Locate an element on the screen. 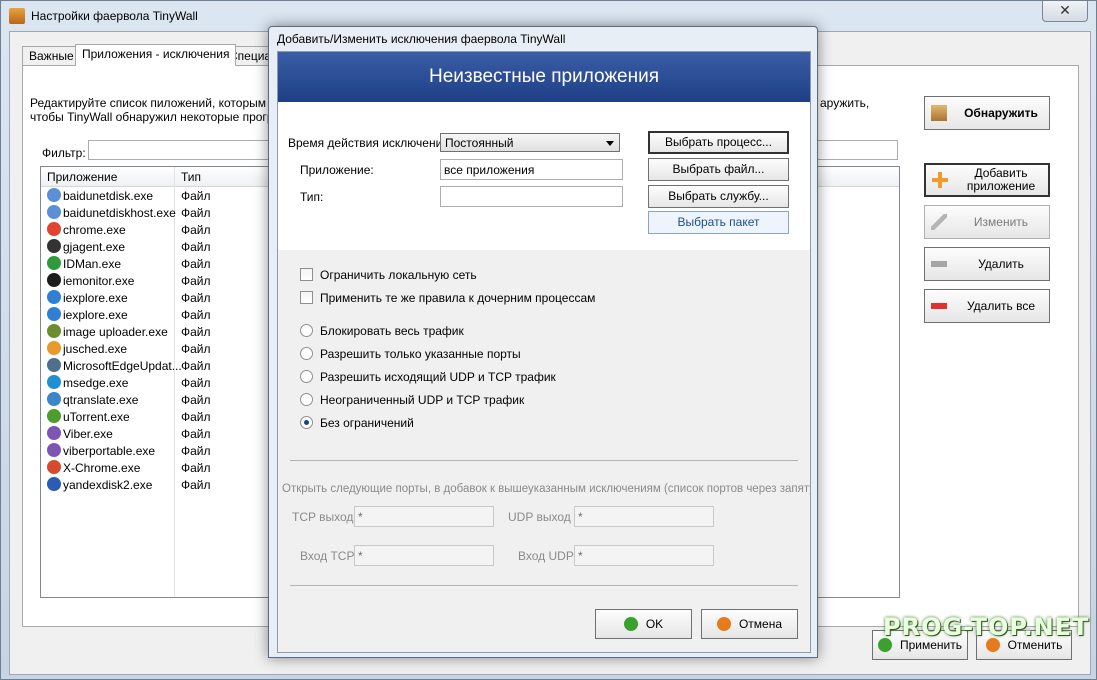 Image resolution: width=1097 pixels, height=680 pixels. chevron-down-icon is located at coordinates (610, 143).